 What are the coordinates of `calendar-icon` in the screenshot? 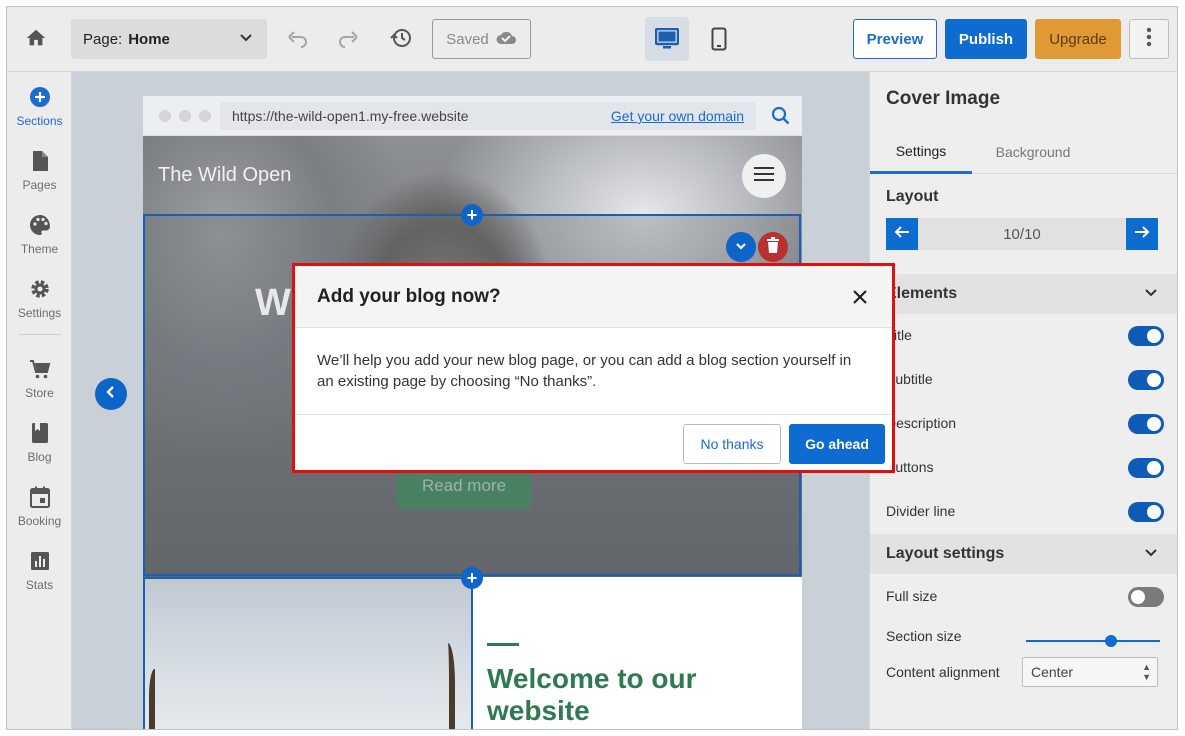 It's located at (39, 497).